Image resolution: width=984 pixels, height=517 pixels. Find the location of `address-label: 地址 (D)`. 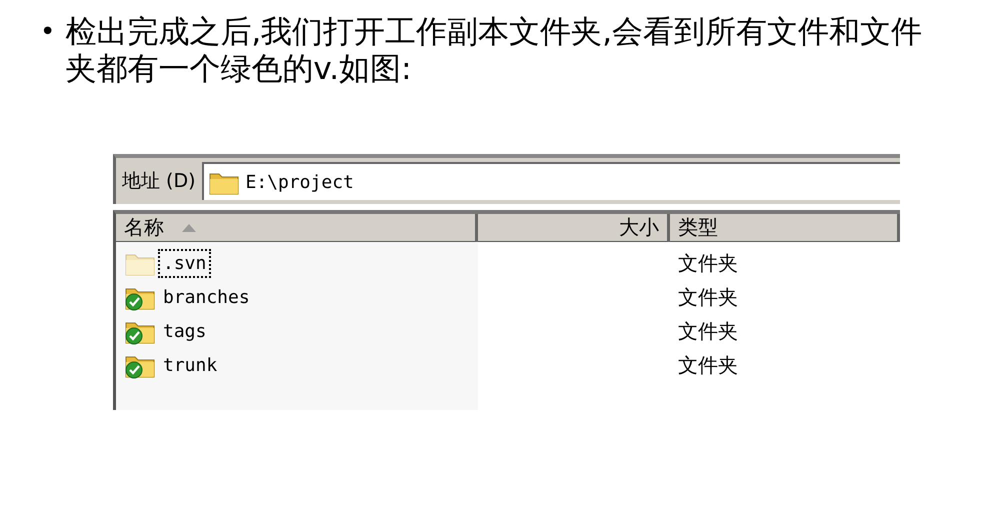

address-label: 地址 (D) is located at coordinates (159, 181).